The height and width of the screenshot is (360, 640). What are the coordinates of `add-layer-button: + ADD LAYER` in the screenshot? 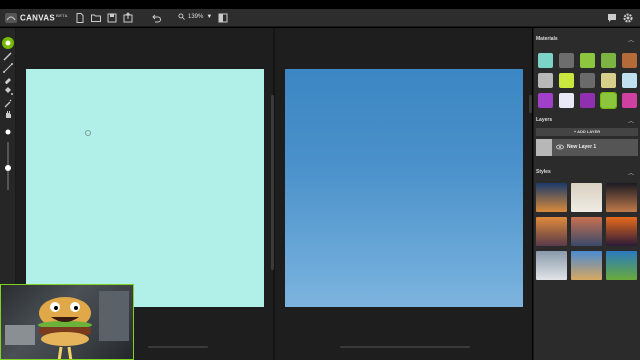 It's located at (587, 132).